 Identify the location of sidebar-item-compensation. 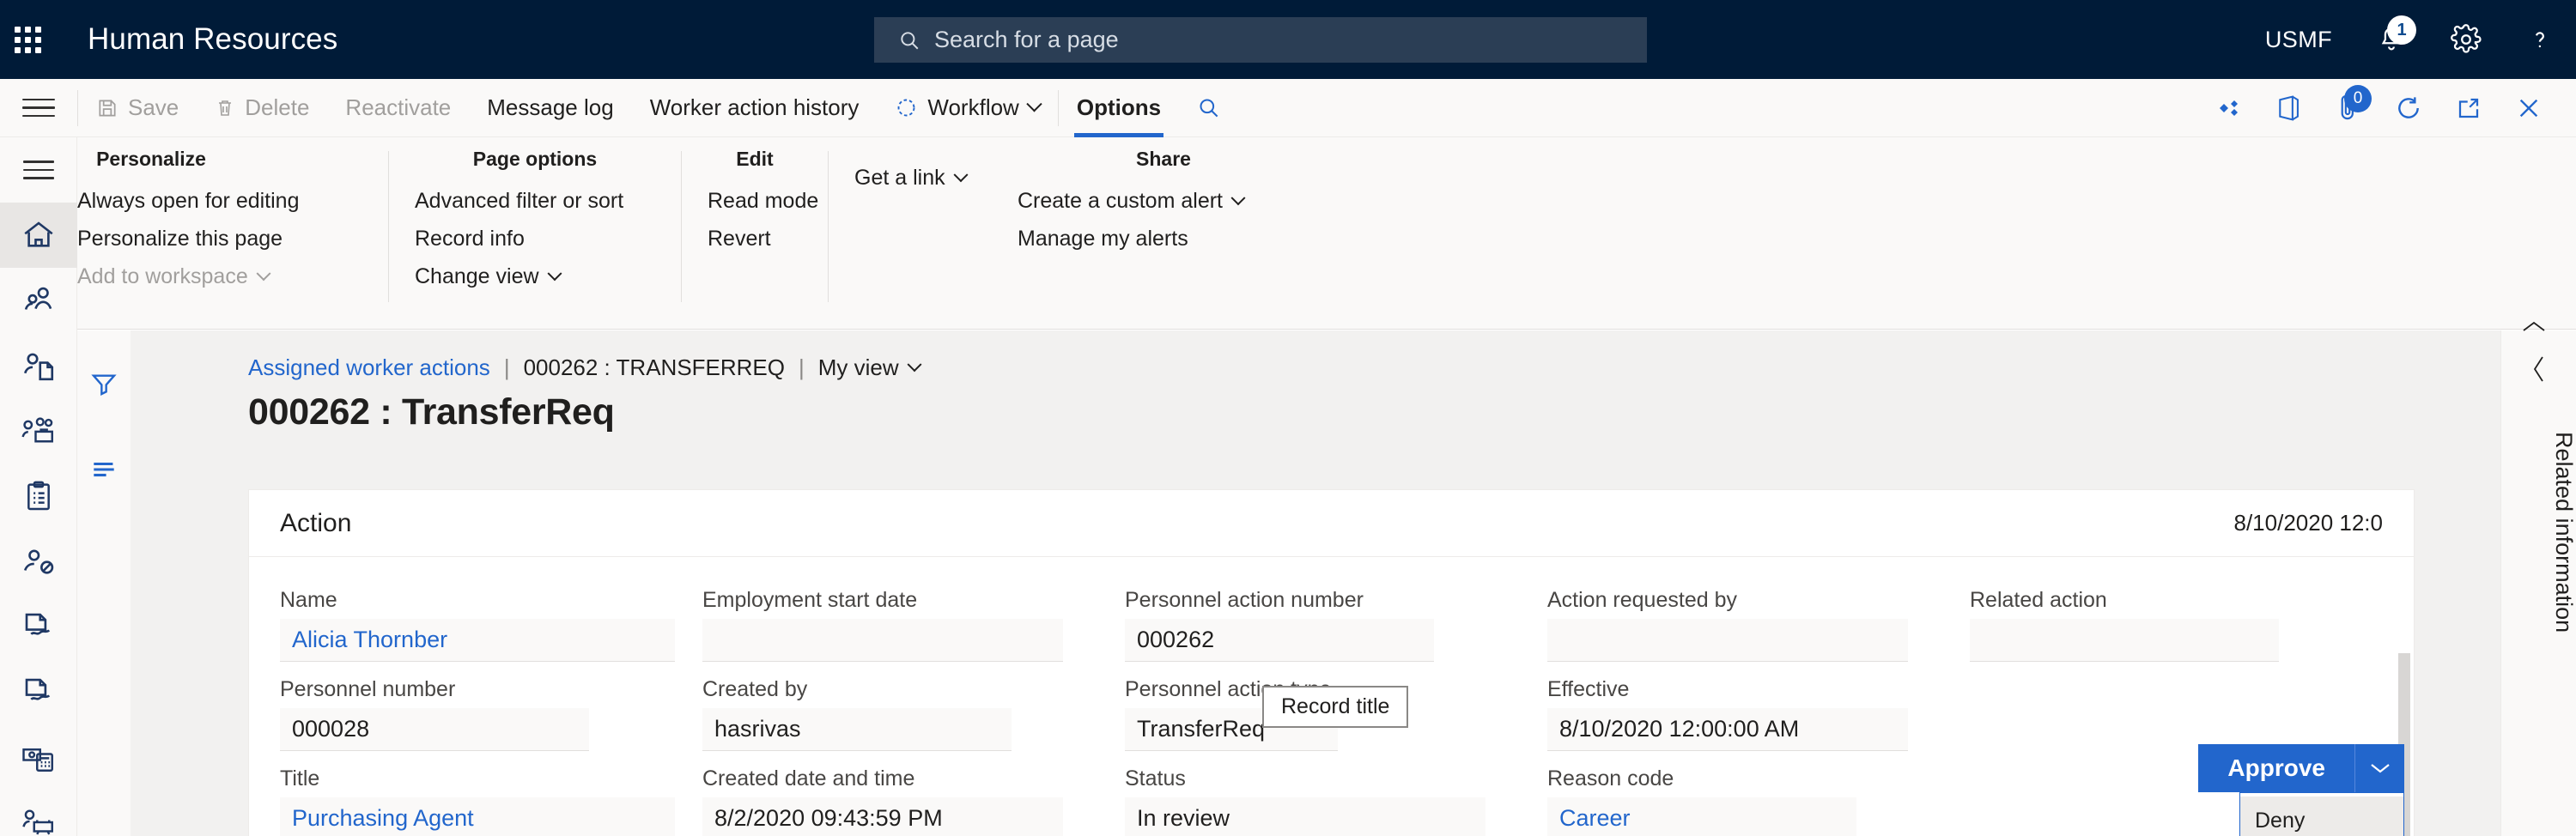
(38, 691).